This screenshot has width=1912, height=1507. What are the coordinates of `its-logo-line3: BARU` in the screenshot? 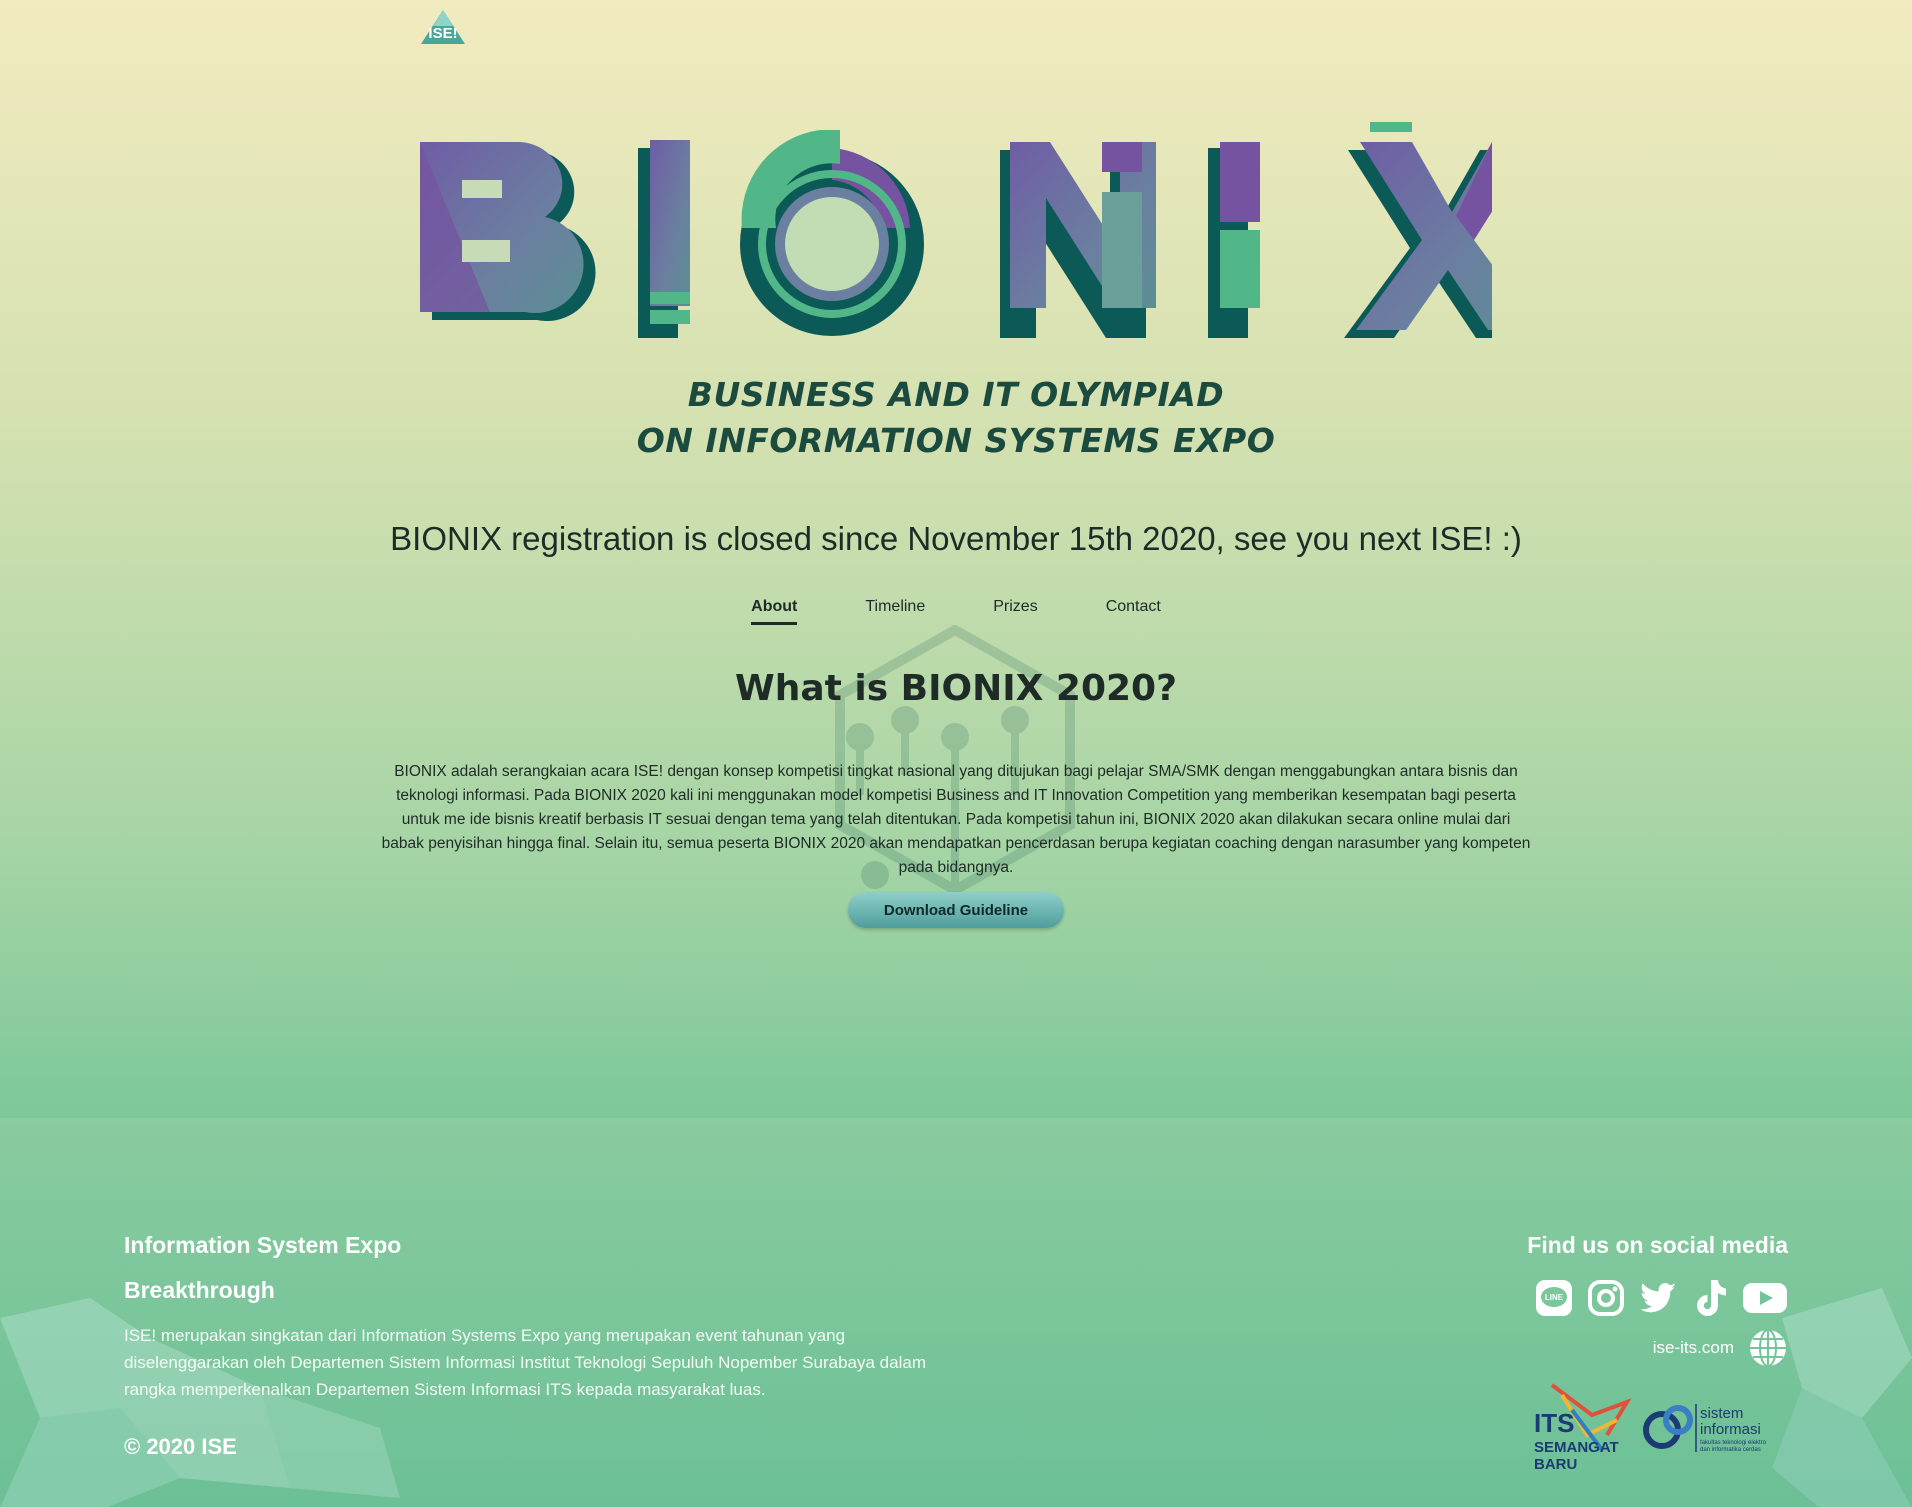 It's located at (1555, 1464).